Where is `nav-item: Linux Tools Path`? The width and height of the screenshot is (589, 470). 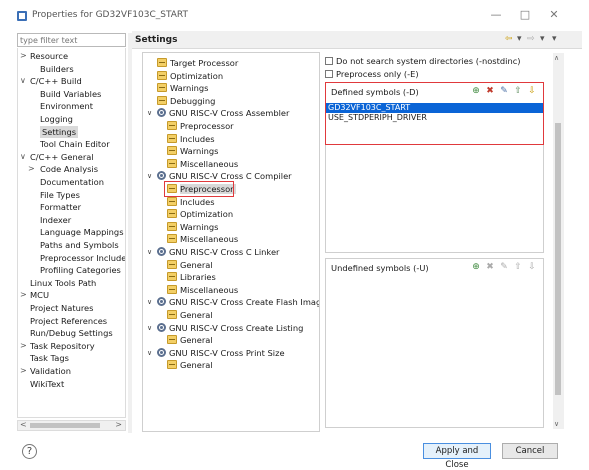 nav-item: Linux Tools Path is located at coordinates (63, 283).